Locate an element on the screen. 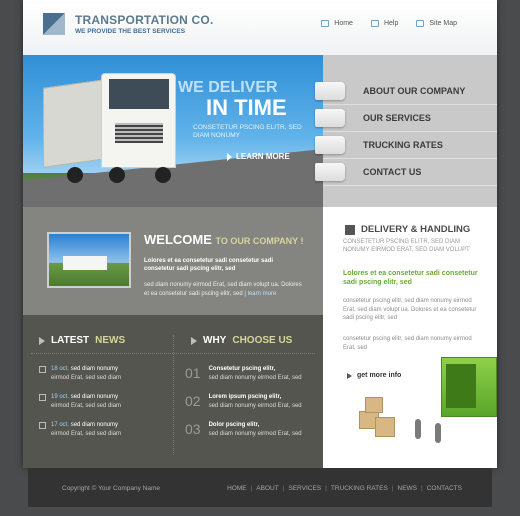 The height and width of the screenshot is (516, 520). menu-item-label: TRUCKING RATES is located at coordinates (403, 145).